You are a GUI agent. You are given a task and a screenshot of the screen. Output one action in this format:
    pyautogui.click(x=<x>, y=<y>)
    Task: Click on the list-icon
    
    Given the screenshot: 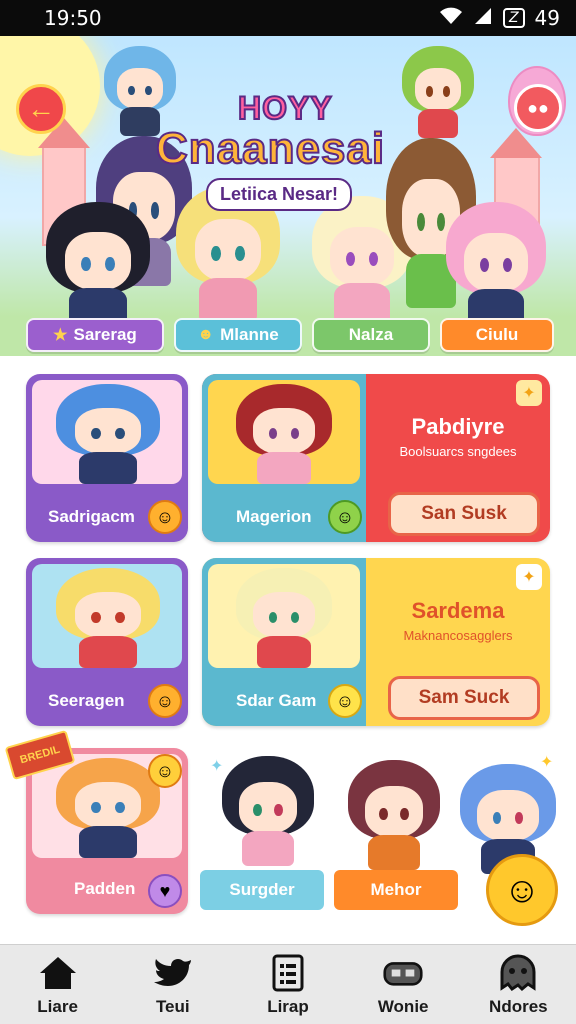 What is the action you would take?
    pyautogui.click(x=288, y=973)
    